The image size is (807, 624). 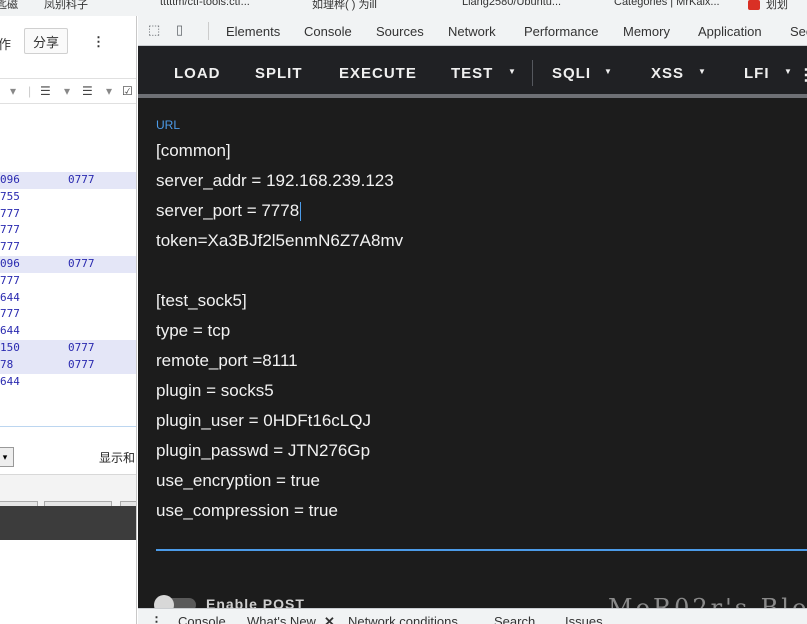 I want to click on code-permission-value: 78, so click(x=7, y=364).